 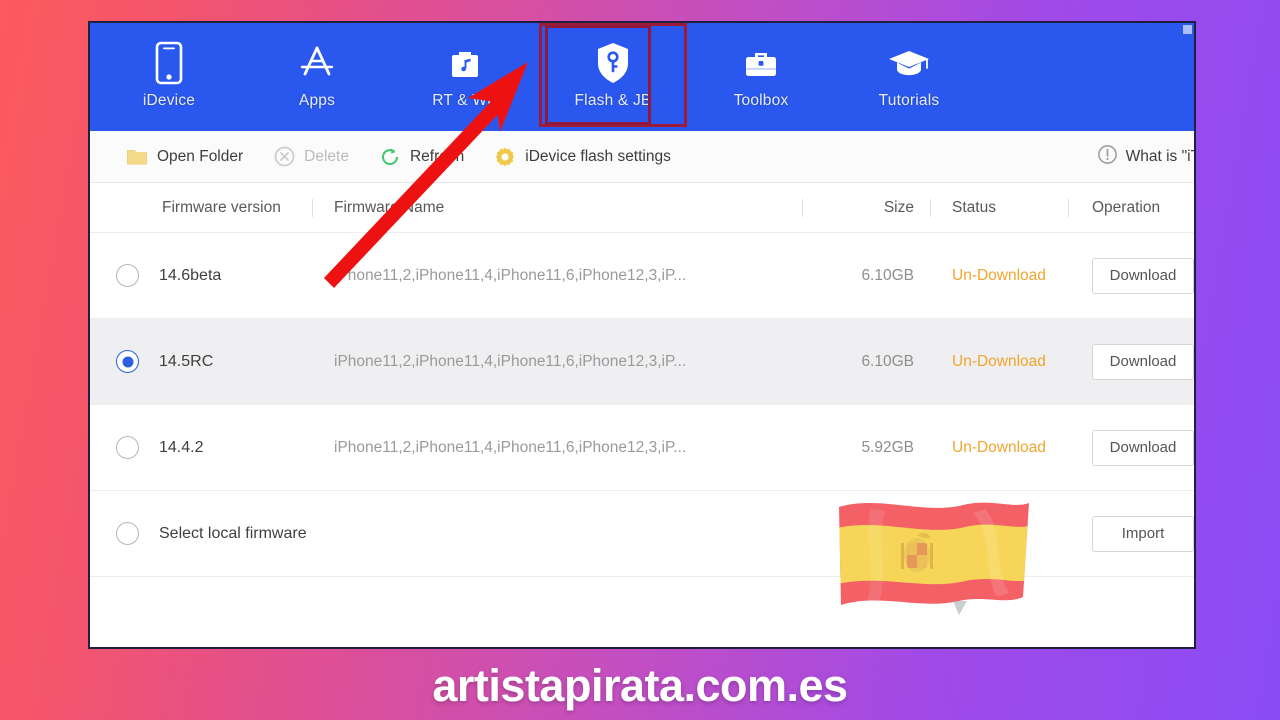 I want to click on appstore-icon, so click(x=317, y=63).